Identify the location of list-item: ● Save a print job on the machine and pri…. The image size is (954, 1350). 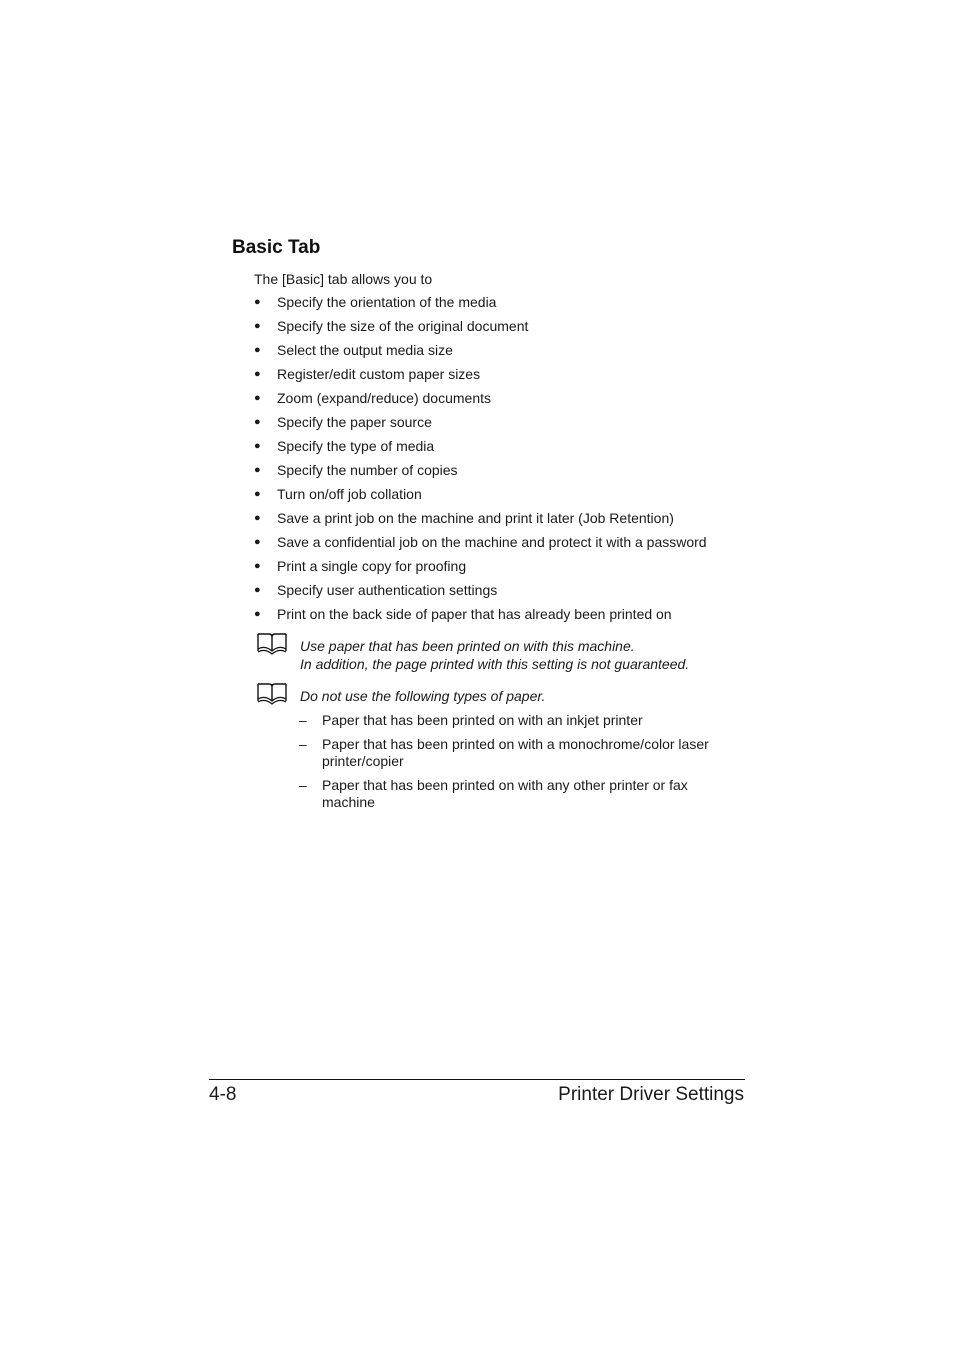
(480, 522).